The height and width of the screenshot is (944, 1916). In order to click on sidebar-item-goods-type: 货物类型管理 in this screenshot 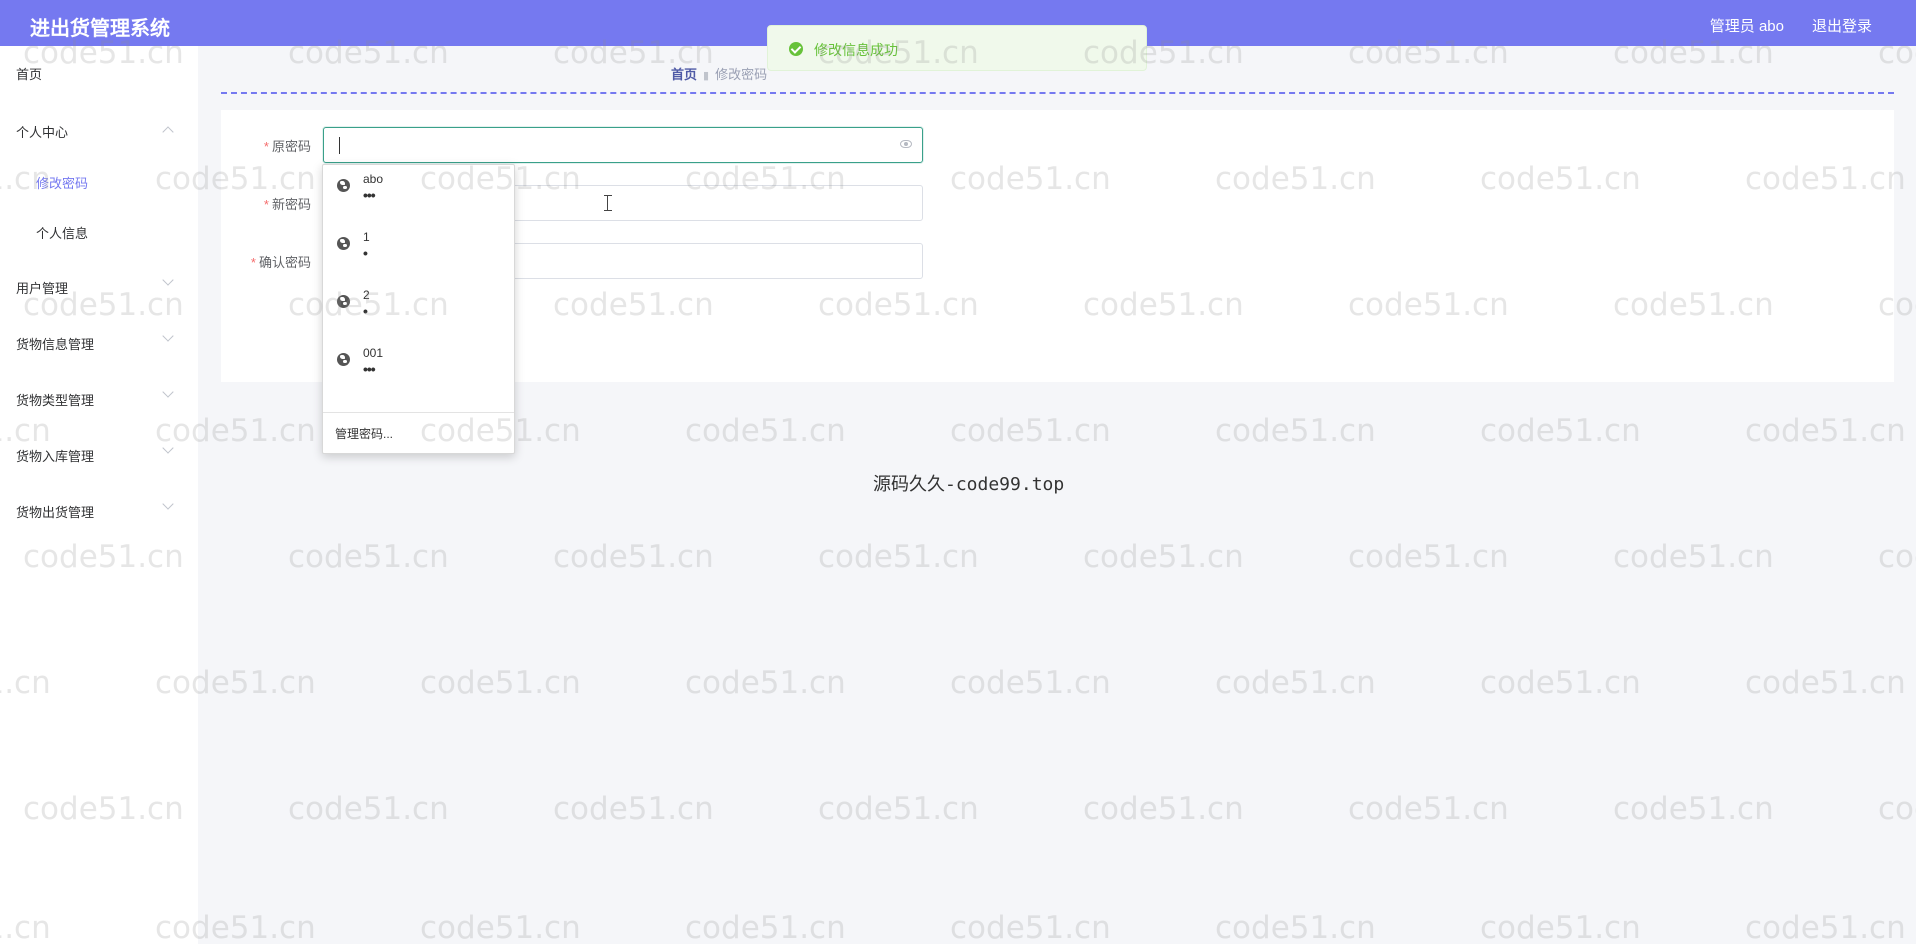, I will do `click(55, 399)`.